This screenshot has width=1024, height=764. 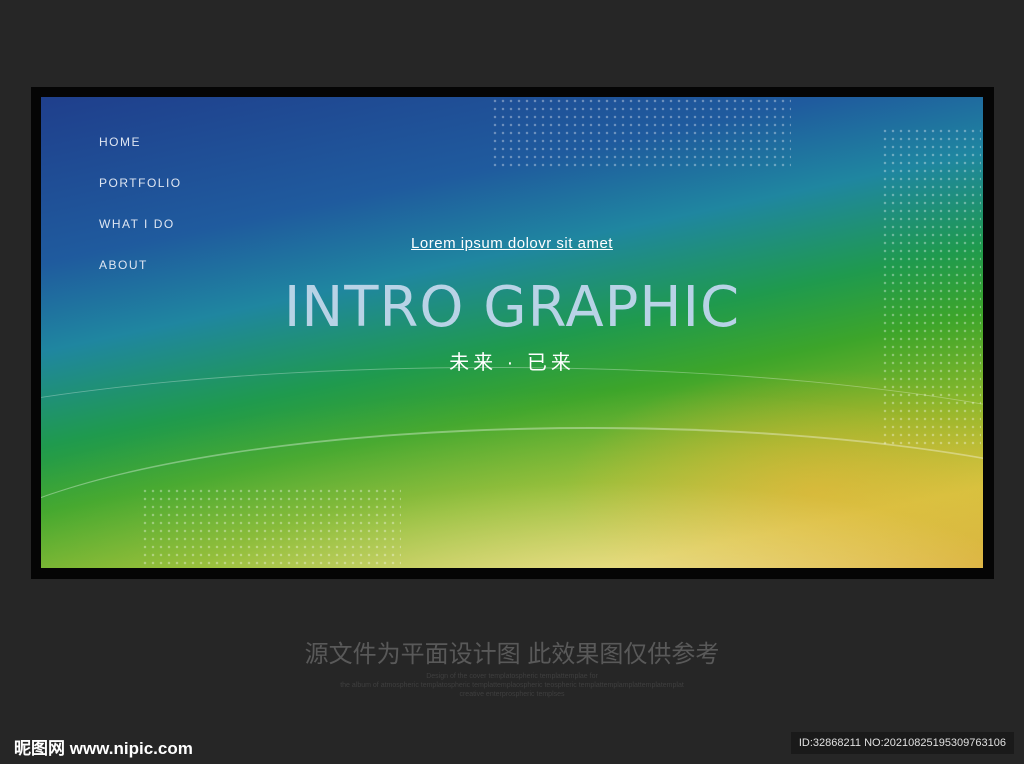 What do you see at coordinates (140, 265) in the screenshot?
I see `nav-about: ABOUT` at bounding box center [140, 265].